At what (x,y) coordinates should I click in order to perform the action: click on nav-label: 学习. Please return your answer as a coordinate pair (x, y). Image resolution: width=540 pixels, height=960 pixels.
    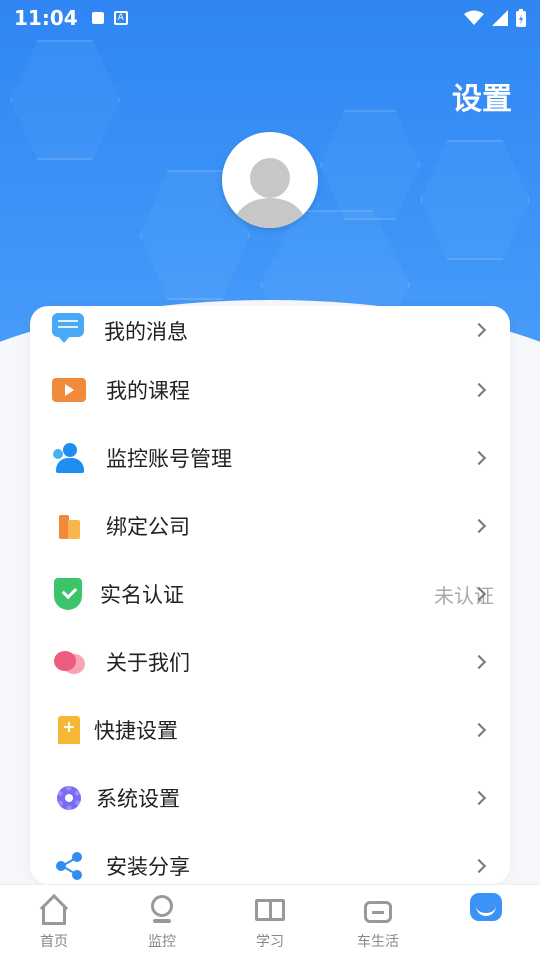
    Looking at the image, I should click on (270, 942).